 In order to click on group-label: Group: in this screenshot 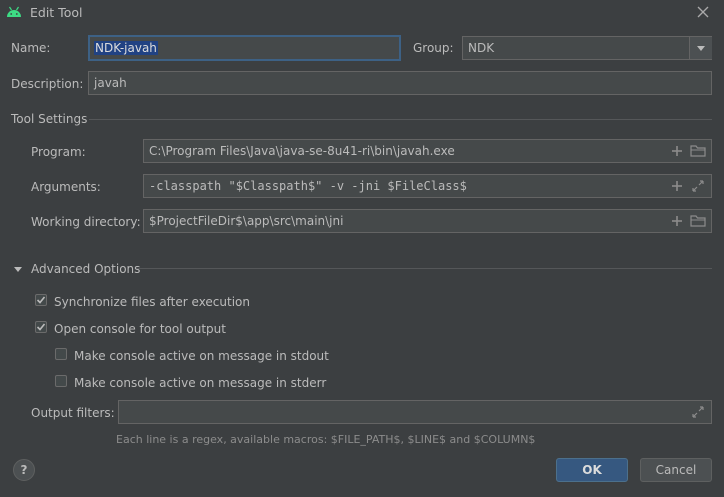, I will do `click(433, 48)`.